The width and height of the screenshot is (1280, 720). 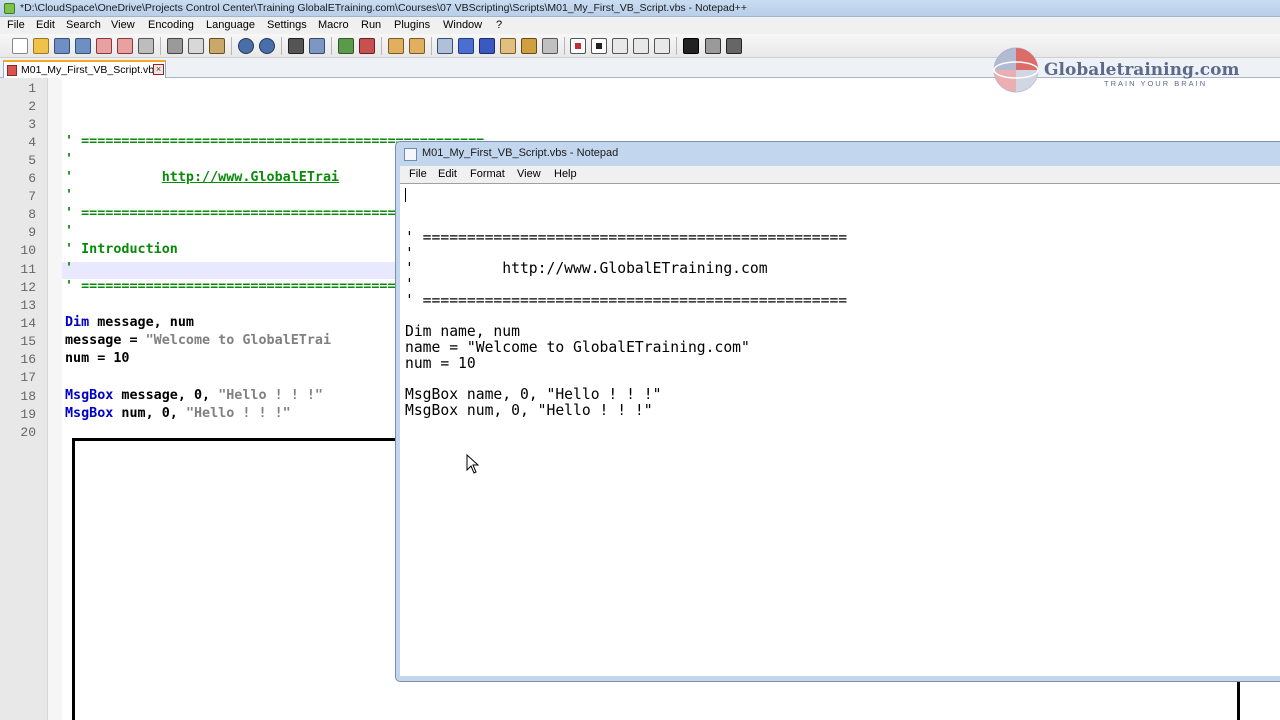 I want to click on print-icon, so click(x=146, y=46).